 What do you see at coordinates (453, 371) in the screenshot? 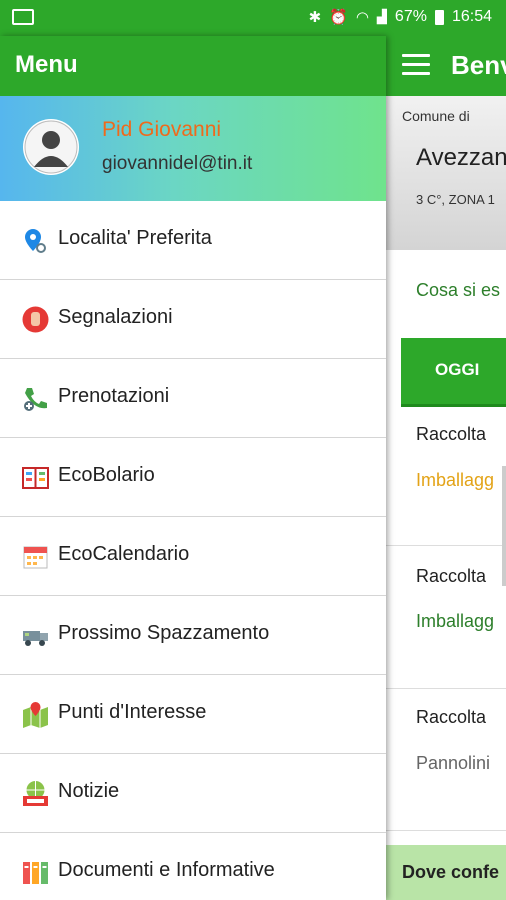
I see `tab-oggi: OGGI` at bounding box center [453, 371].